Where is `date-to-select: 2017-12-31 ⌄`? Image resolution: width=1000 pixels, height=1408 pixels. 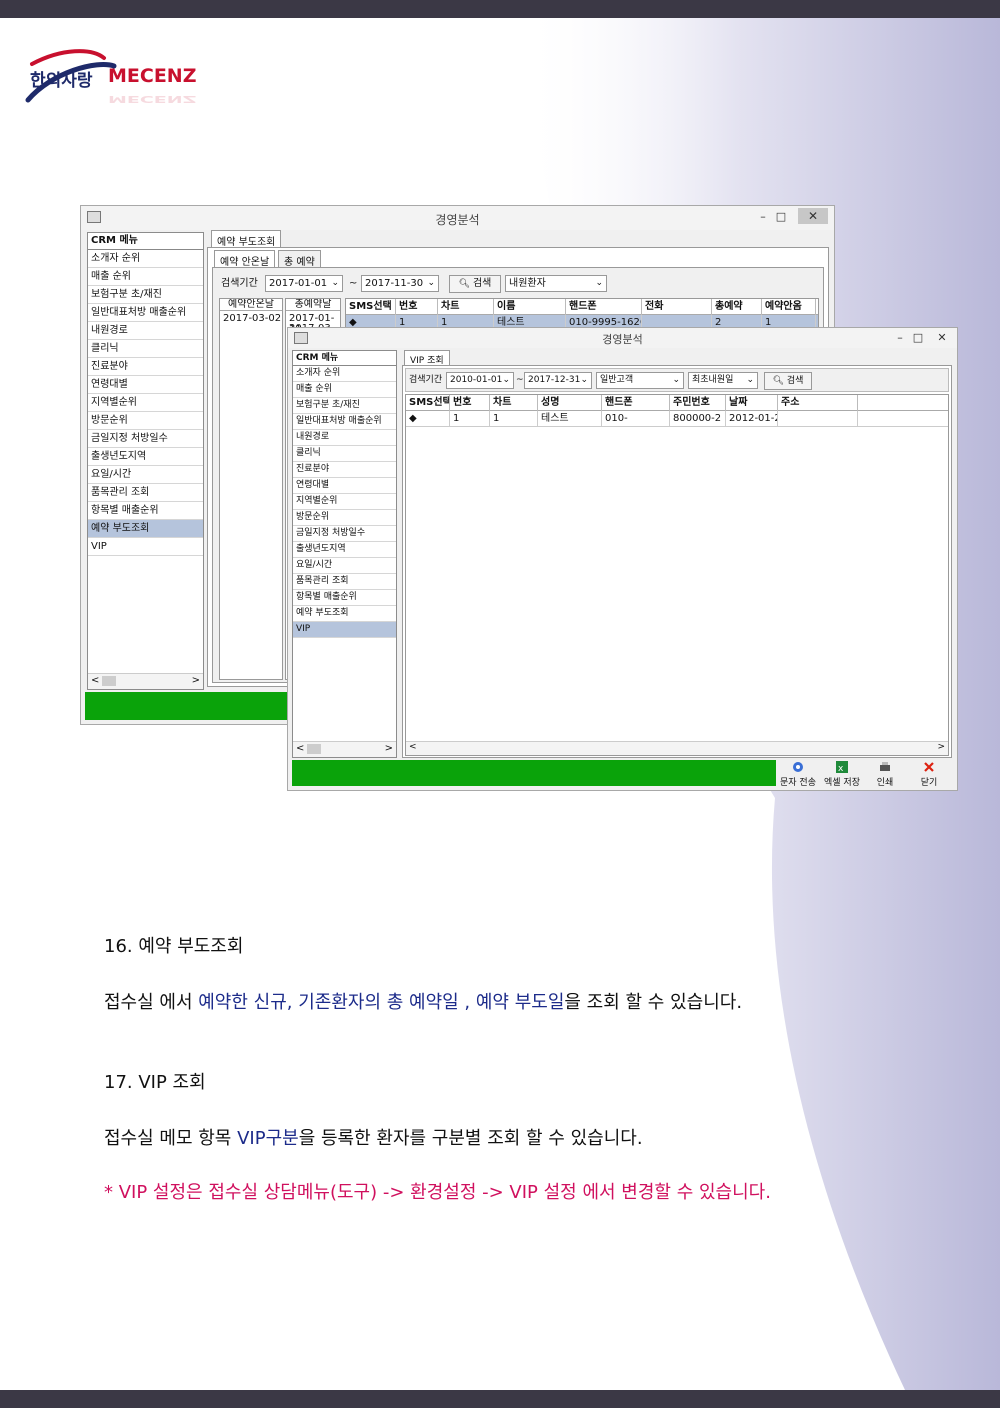 date-to-select: 2017-12-31 ⌄ is located at coordinates (558, 380).